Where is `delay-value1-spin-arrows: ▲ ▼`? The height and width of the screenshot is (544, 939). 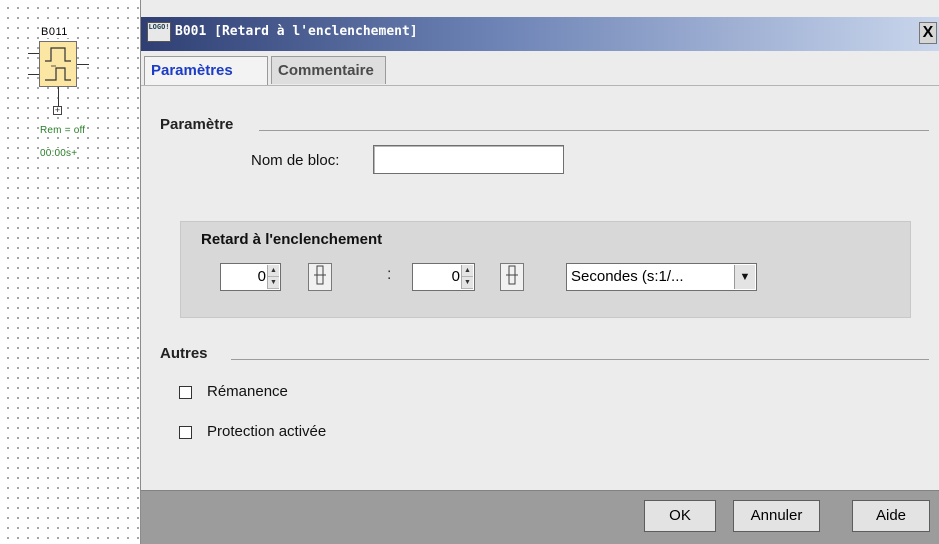
delay-value1-spin-arrows: ▲ ▼ is located at coordinates (273, 277).